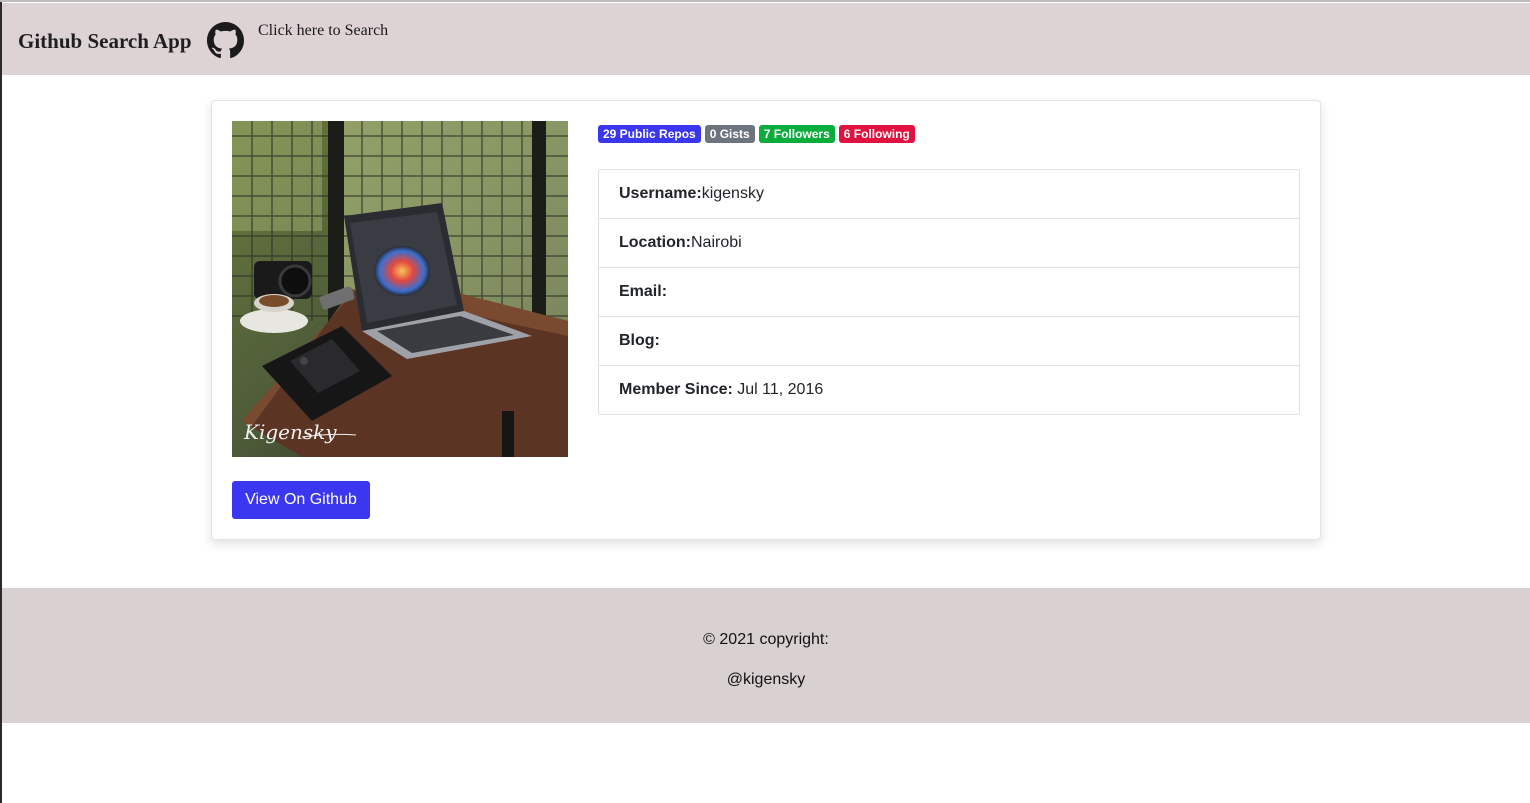 Image resolution: width=1530 pixels, height=803 pixels. I want to click on username-value: kigensky, so click(732, 193).